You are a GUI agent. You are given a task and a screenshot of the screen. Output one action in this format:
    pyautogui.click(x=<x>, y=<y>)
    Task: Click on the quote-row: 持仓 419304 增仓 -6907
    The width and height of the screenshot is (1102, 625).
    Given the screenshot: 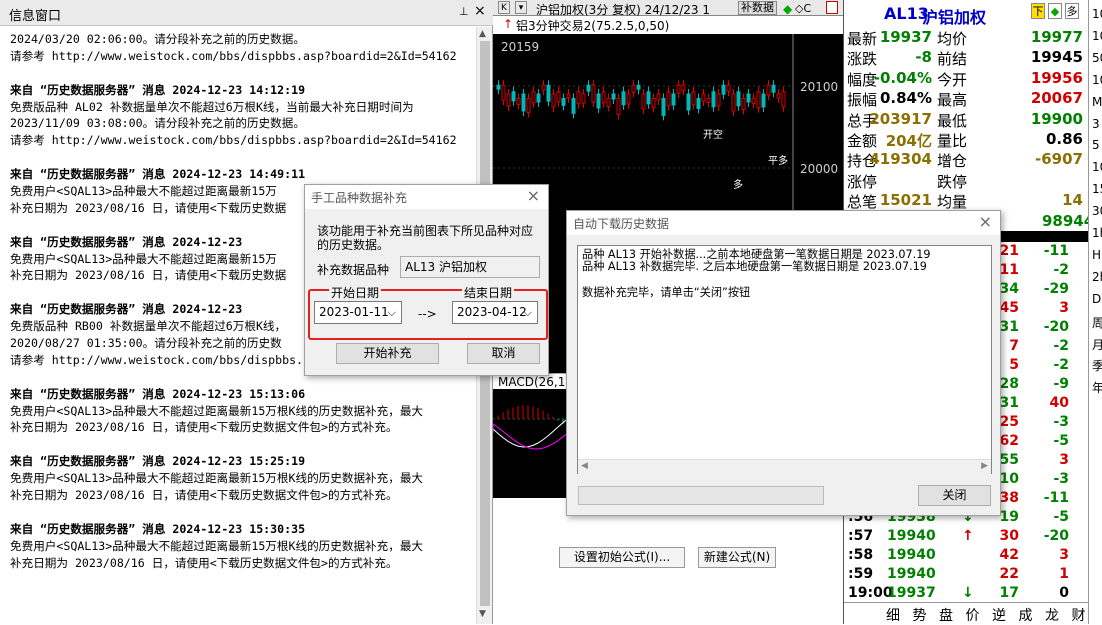 What is the action you would take?
    pyautogui.click(x=966, y=160)
    